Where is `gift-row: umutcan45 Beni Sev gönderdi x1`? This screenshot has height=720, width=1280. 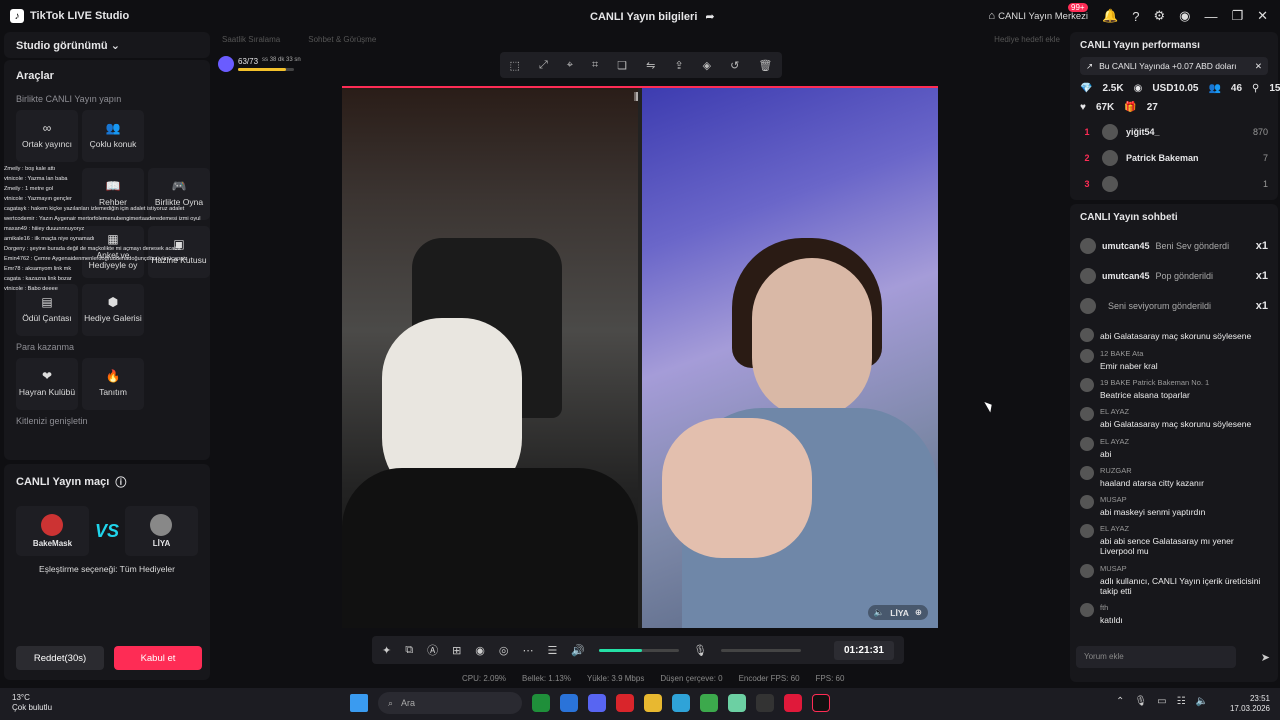 gift-row: umutcan45 Beni Sev gönderdi x1 is located at coordinates (1174, 246).